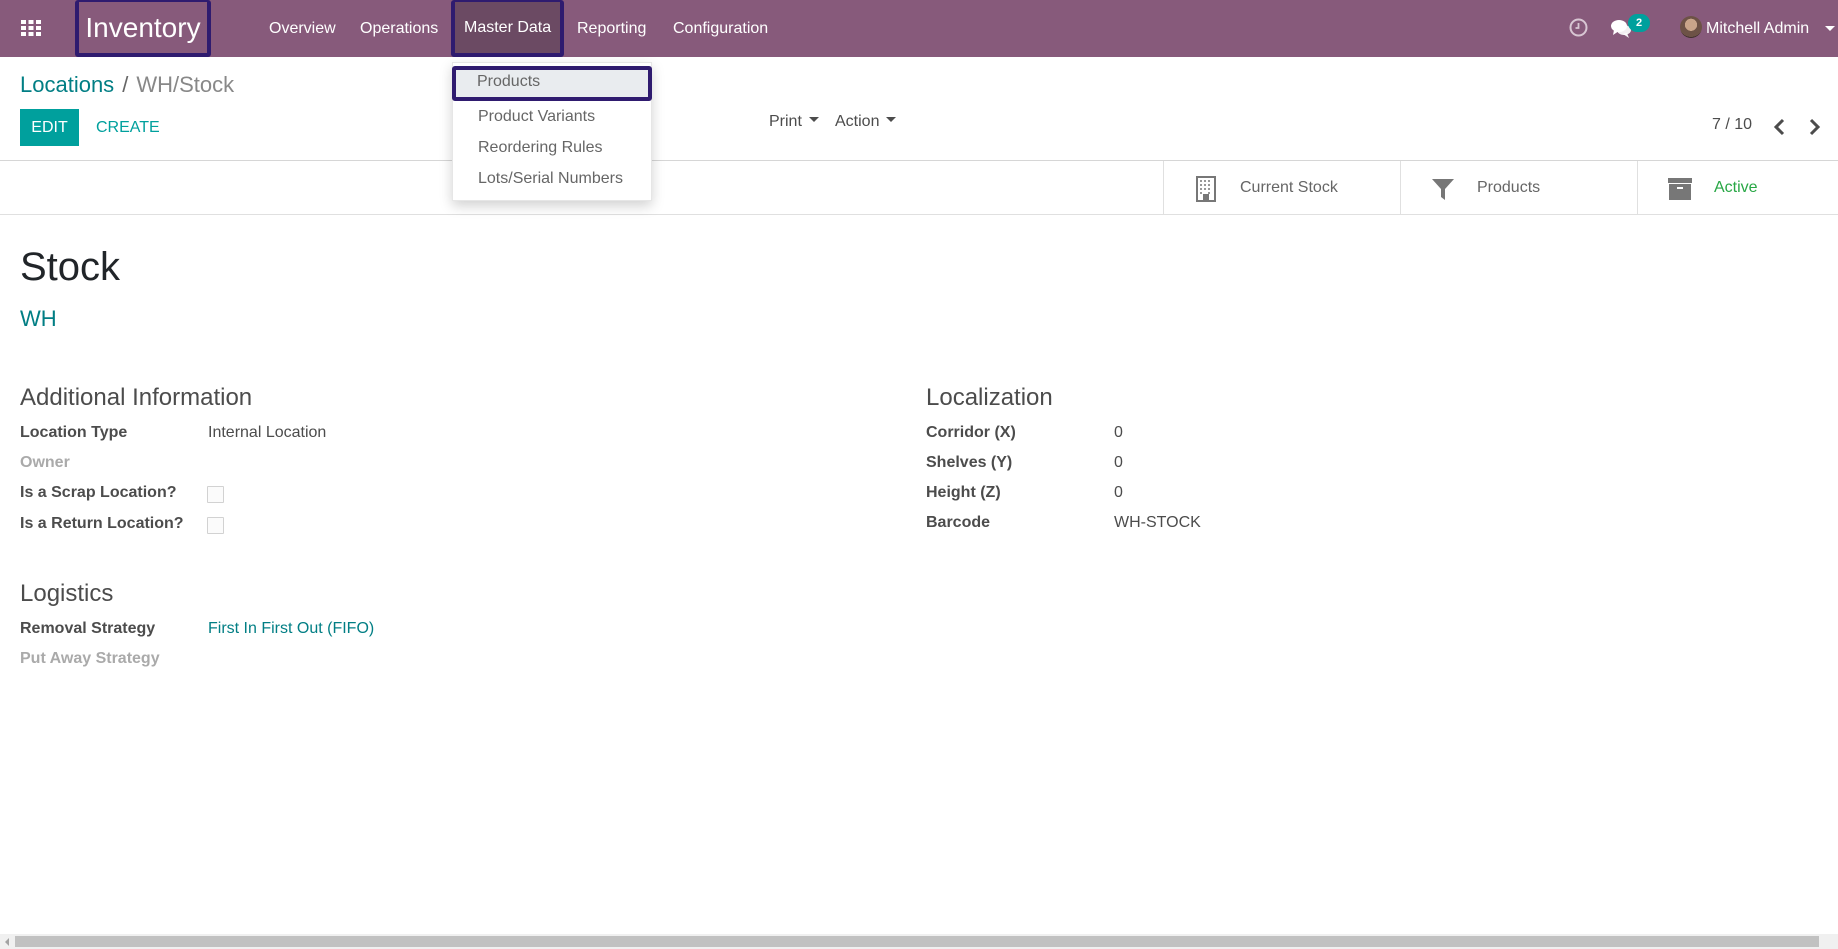 This screenshot has width=1838, height=949. I want to click on horizontal-scrollbar, so click(919, 941).